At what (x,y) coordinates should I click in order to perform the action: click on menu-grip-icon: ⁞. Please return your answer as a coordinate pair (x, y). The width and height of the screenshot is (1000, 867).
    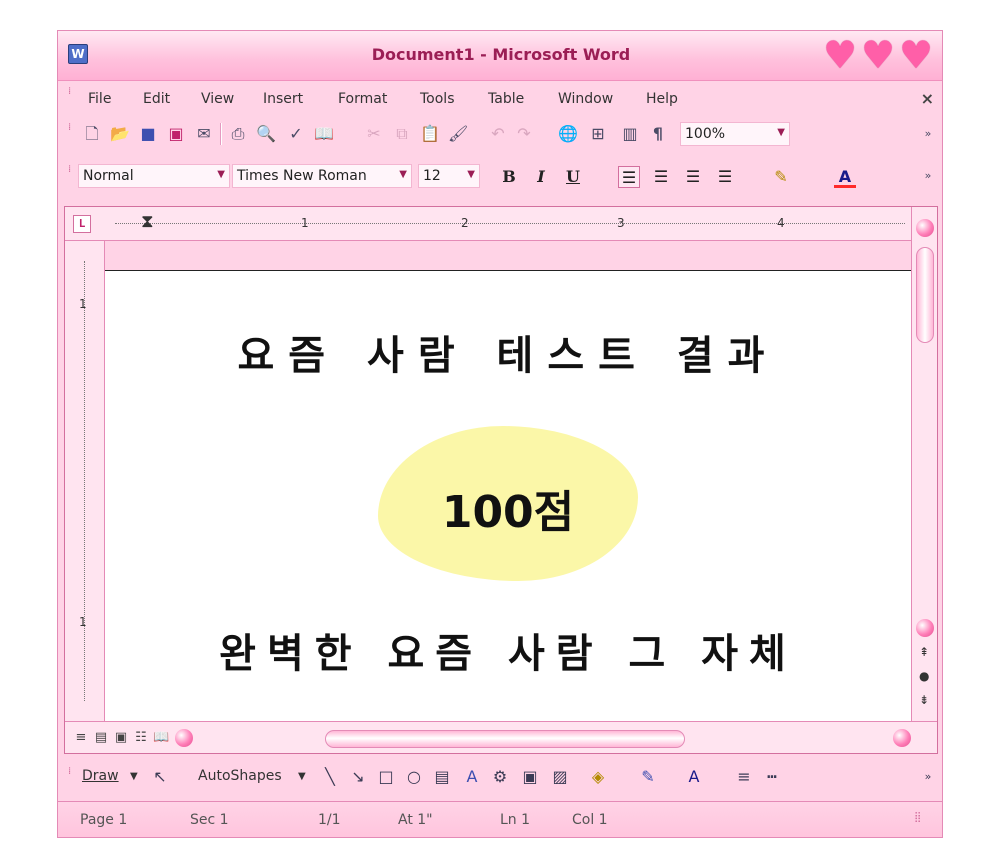
    Looking at the image, I should click on (70, 92).